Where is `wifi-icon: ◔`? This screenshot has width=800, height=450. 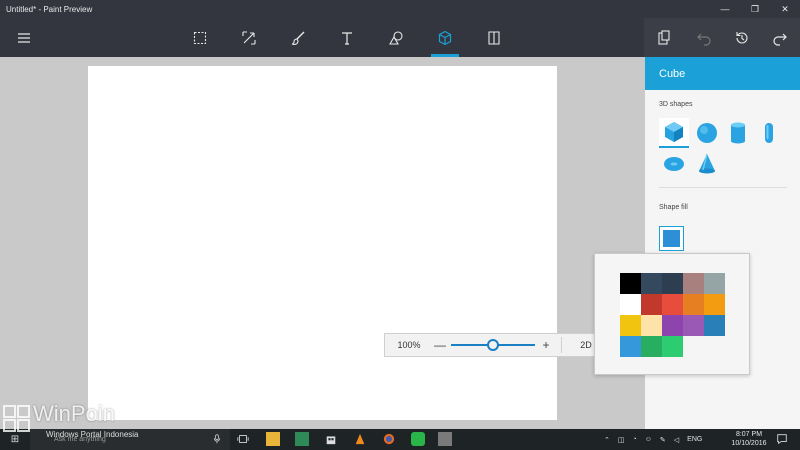
wifi-icon: ◔ is located at coordinates (635, 439).